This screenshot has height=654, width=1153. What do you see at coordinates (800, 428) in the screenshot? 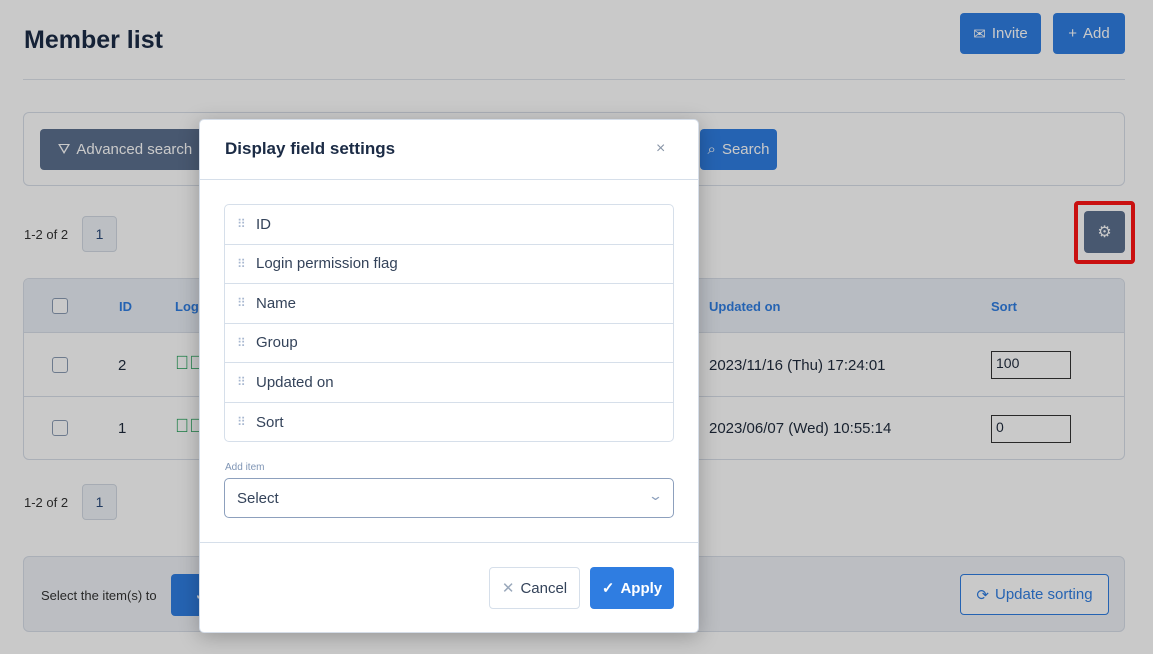
I see `row-updated-on: 2023/06/07 (Wed) 10:55:14` at bounding box center [800, 428].